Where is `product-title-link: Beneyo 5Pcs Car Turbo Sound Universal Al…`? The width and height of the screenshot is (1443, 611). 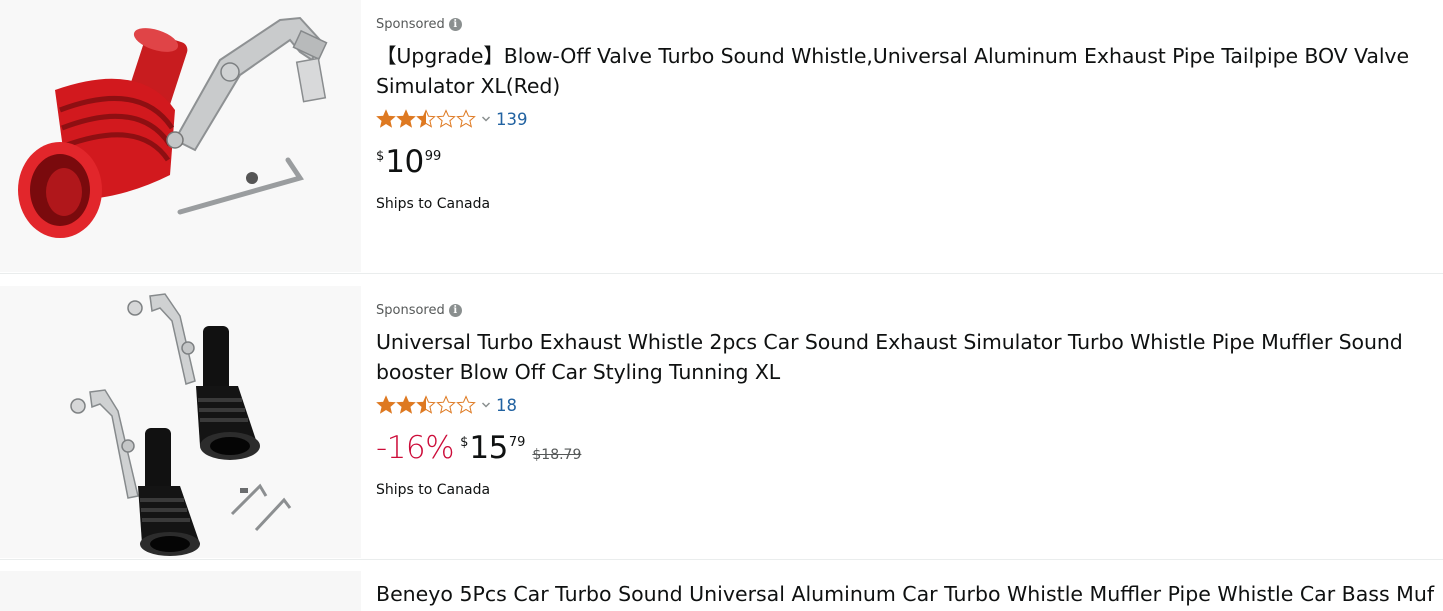
product-title-link: Beneyo 5Pcs Car Turbo Sound Universal Al… is located at coordinates (906, 594).